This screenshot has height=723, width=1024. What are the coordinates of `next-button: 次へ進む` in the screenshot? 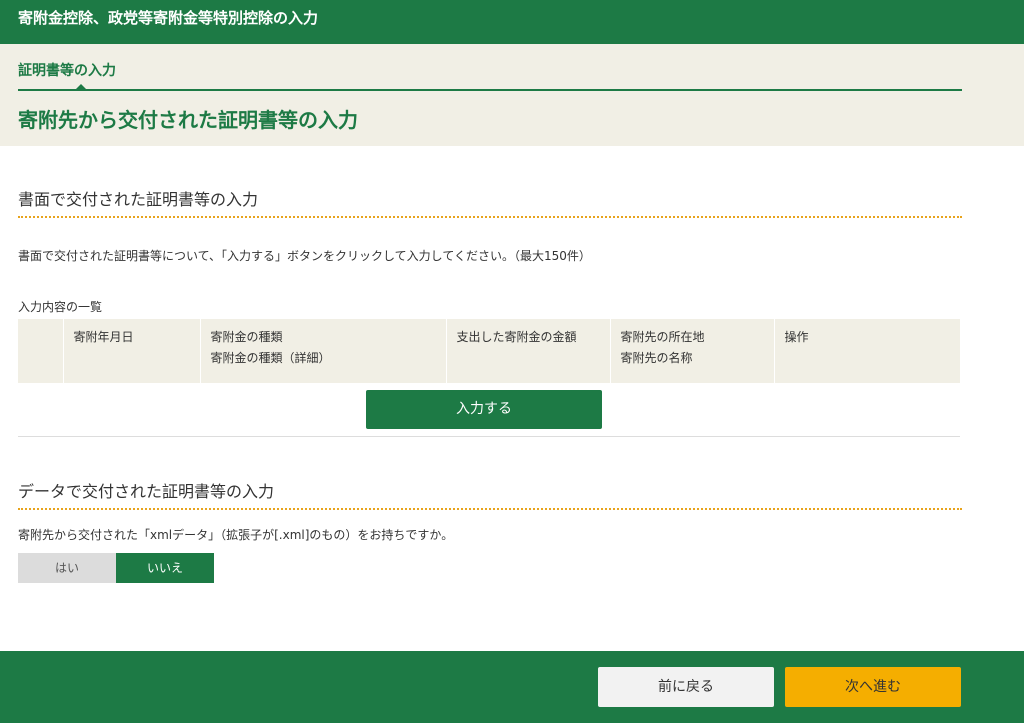 It's located at (873, 687).